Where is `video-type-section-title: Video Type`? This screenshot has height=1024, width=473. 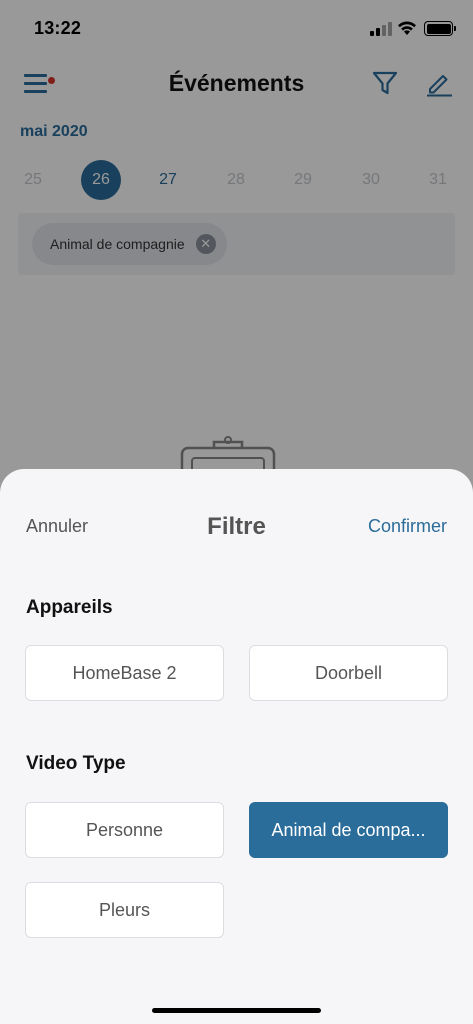
video-type-section-title: Video Type is located at coordinates (76, 763).